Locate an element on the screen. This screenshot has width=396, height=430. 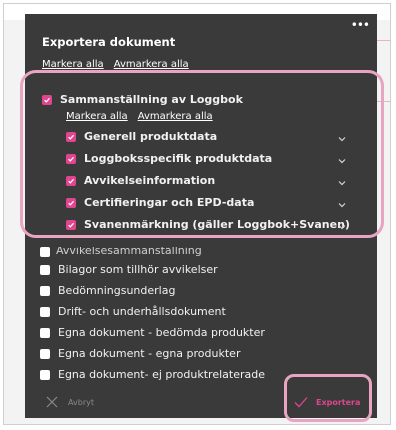
list-item: Drift- och underhållsdokument is located at coordinates (133, 311).